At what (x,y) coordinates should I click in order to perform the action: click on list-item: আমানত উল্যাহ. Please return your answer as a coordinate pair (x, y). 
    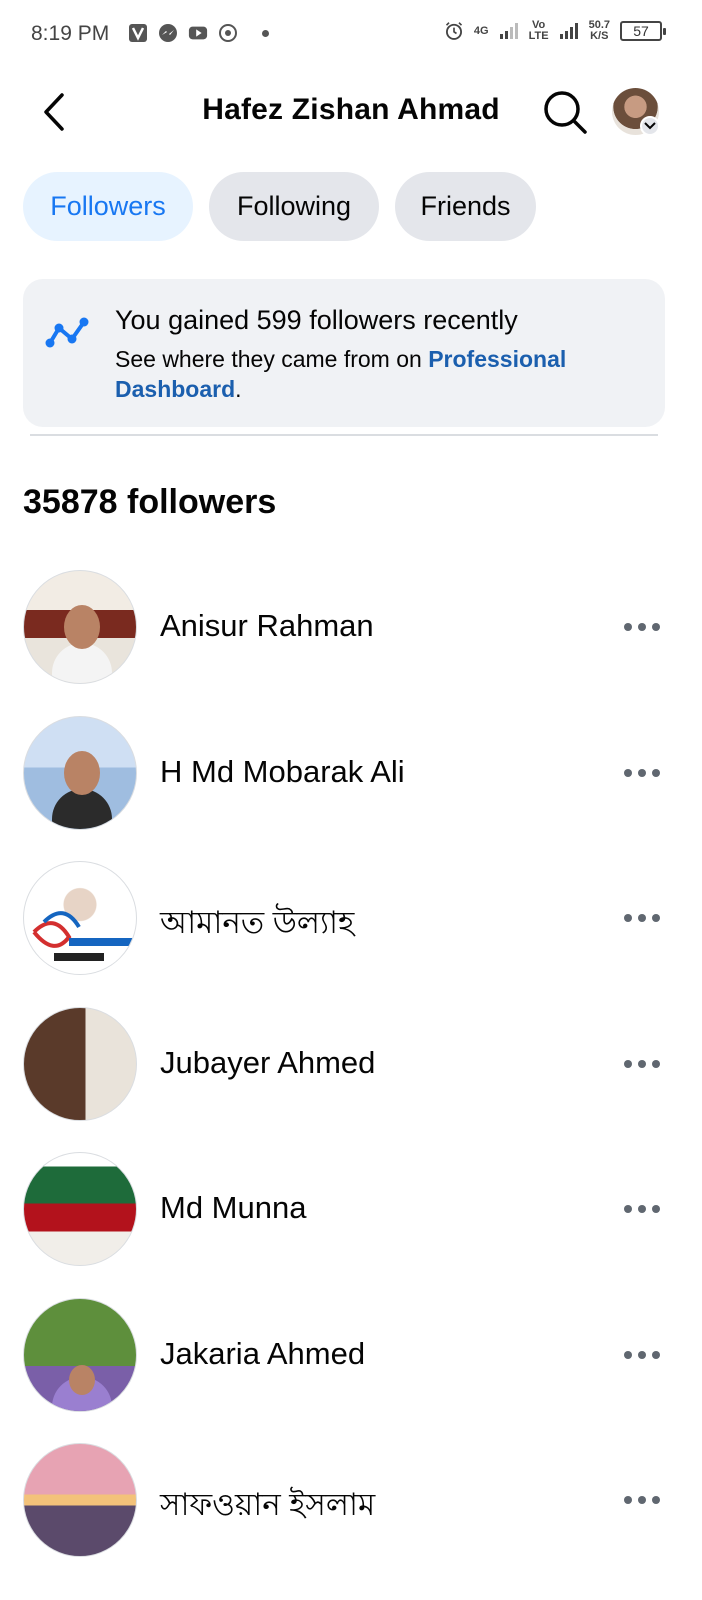
    Looking at the image, I should click on (351, 934).